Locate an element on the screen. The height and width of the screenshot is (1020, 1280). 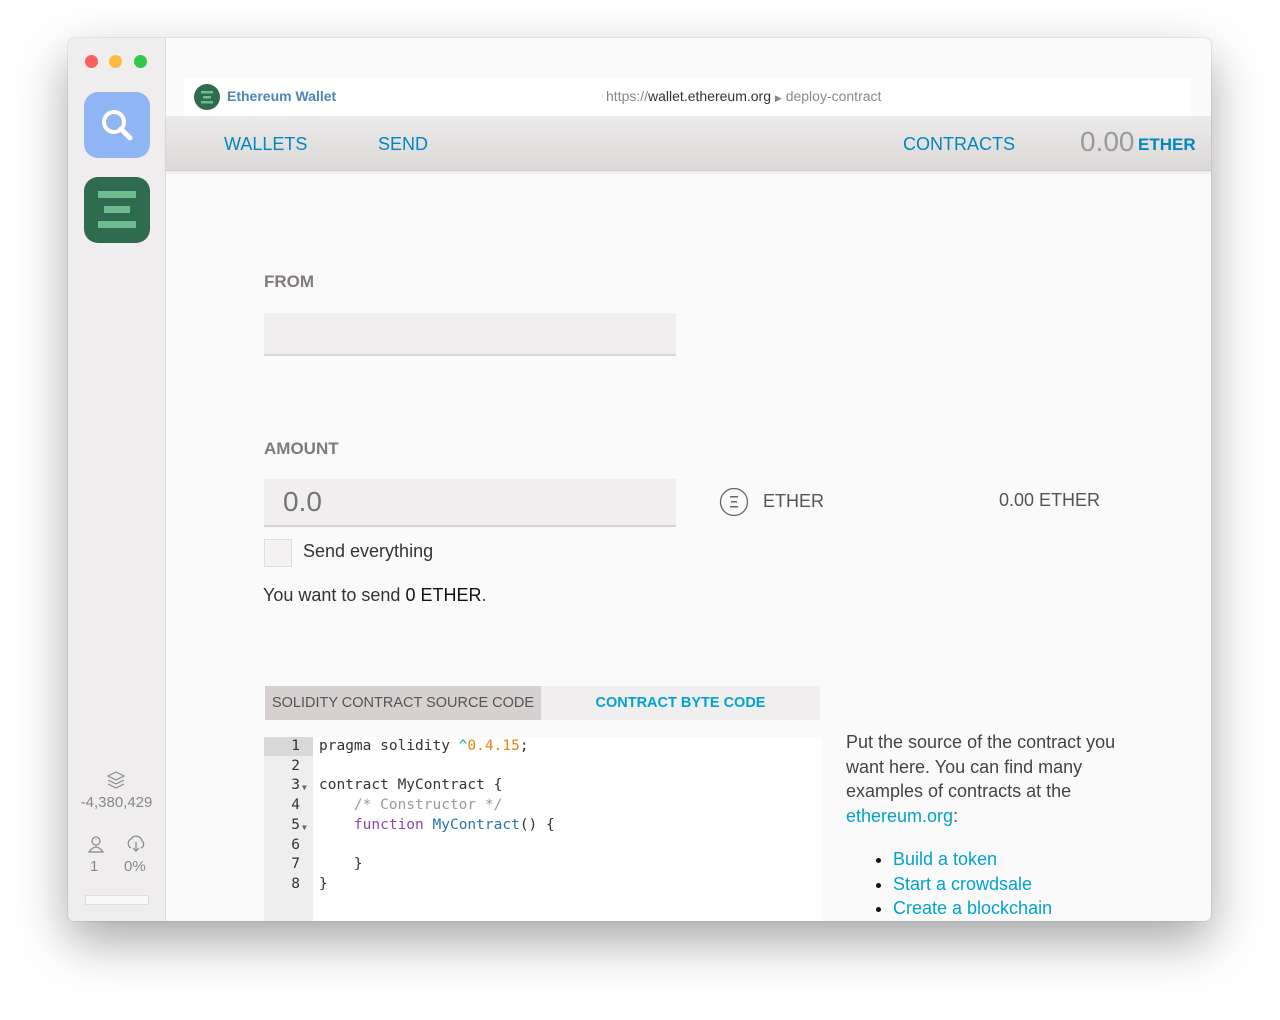
line-number: 1 is located at coordinates (295, 746).